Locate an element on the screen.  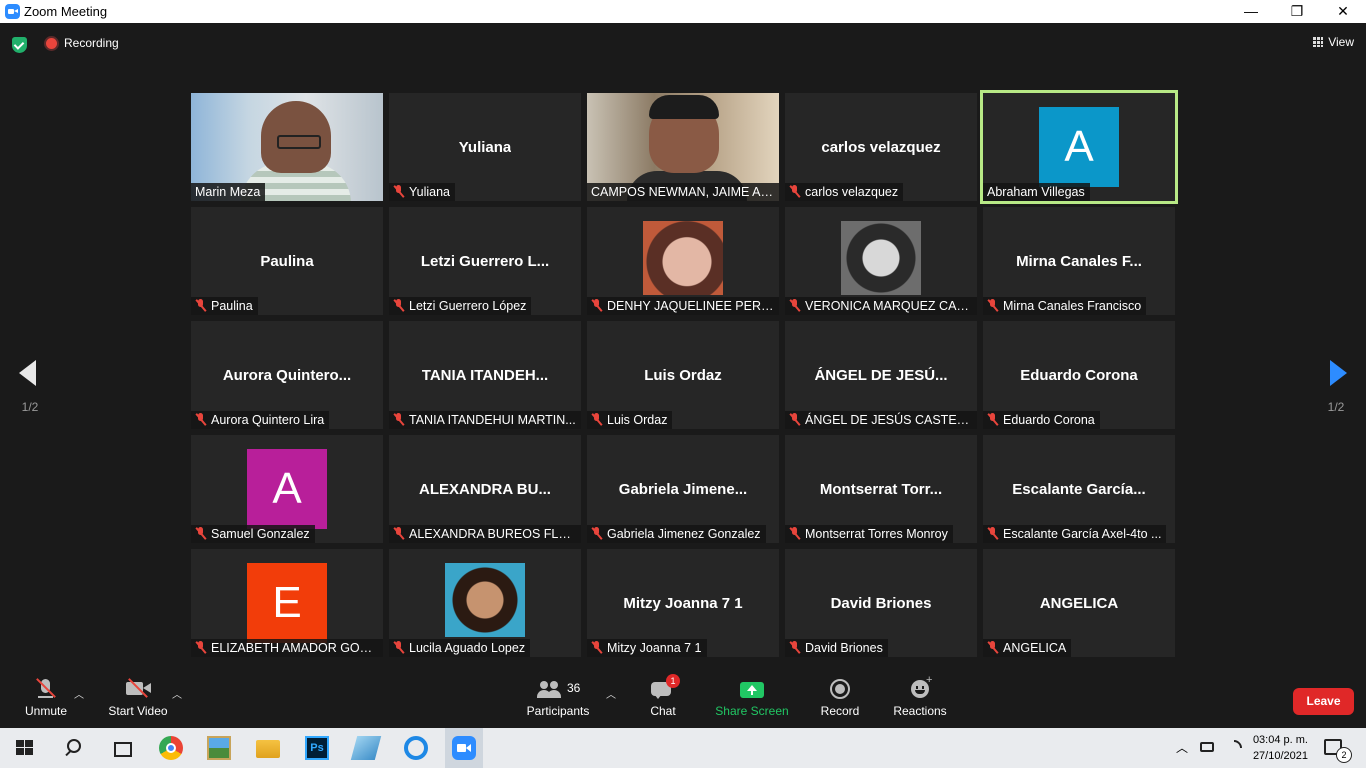
reactions-button: + Reactions is located at coordinates (920, 696).